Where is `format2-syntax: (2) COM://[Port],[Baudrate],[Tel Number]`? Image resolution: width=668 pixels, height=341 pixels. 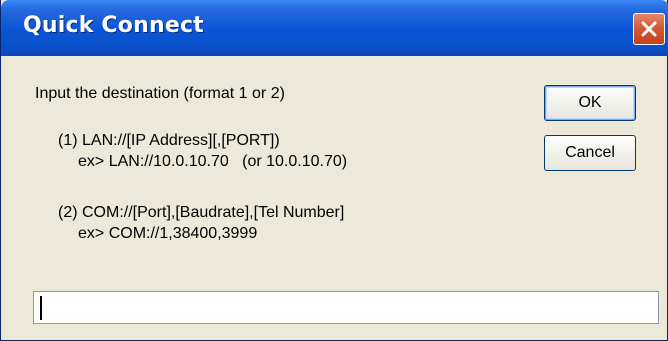
format2-syntax: (2) COM://[Port],[Baudrate],[Tel Number] is located at coordinates (201, 212).